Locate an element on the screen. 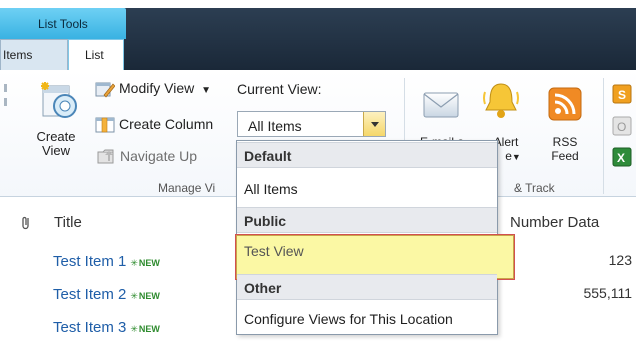 This screenshot has width=636, height=347. create-column-button: Create Column is located at coordinates (166, 124).